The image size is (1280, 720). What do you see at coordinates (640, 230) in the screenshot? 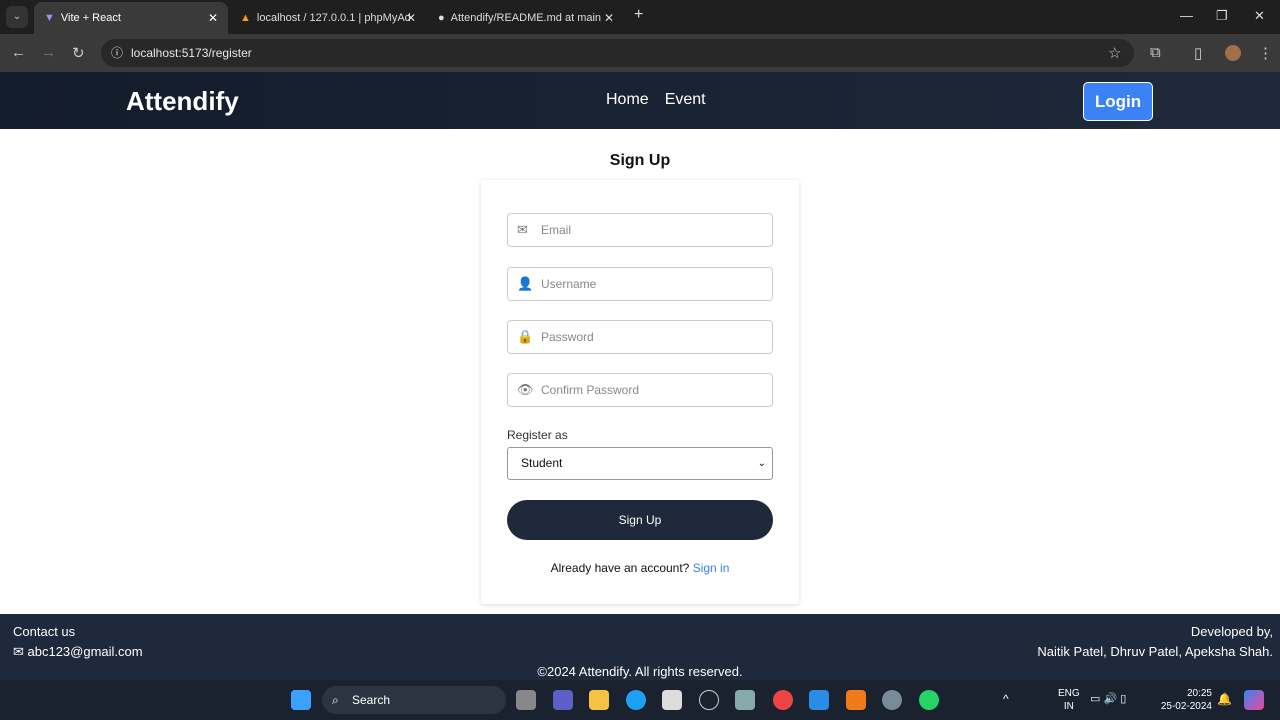
I see `email-input: ✉ Email` at bounding box center [640, 230].